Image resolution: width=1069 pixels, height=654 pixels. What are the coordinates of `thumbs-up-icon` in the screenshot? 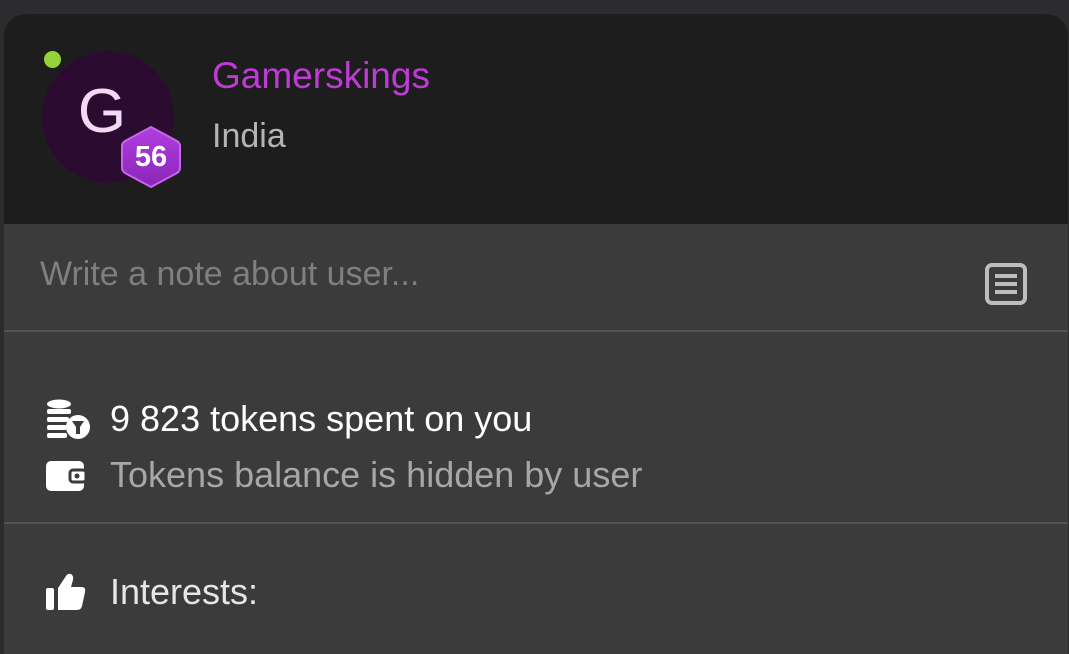 It's located at (66, 591).